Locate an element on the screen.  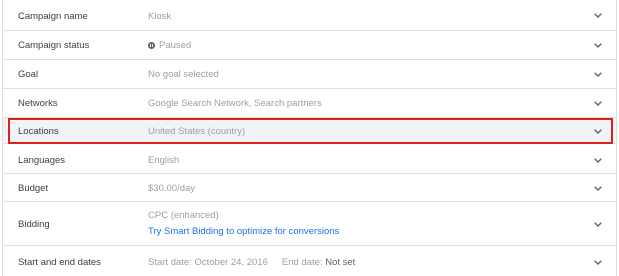
setting-label: Bidding is located at coordinates (34, 224).